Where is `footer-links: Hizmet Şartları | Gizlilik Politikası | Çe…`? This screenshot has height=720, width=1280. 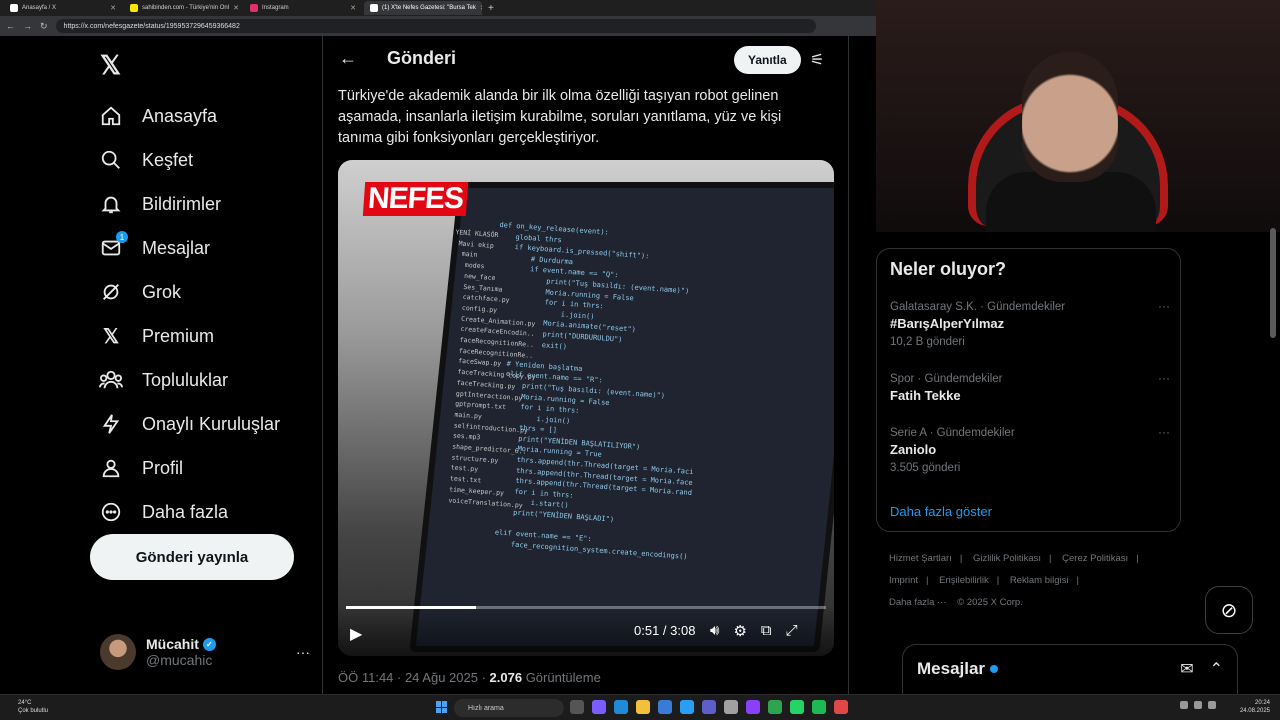
footer-links: Hizmet Şartları | Gizlilik Politikası | Çe… is located at coordinates (1014, 580).